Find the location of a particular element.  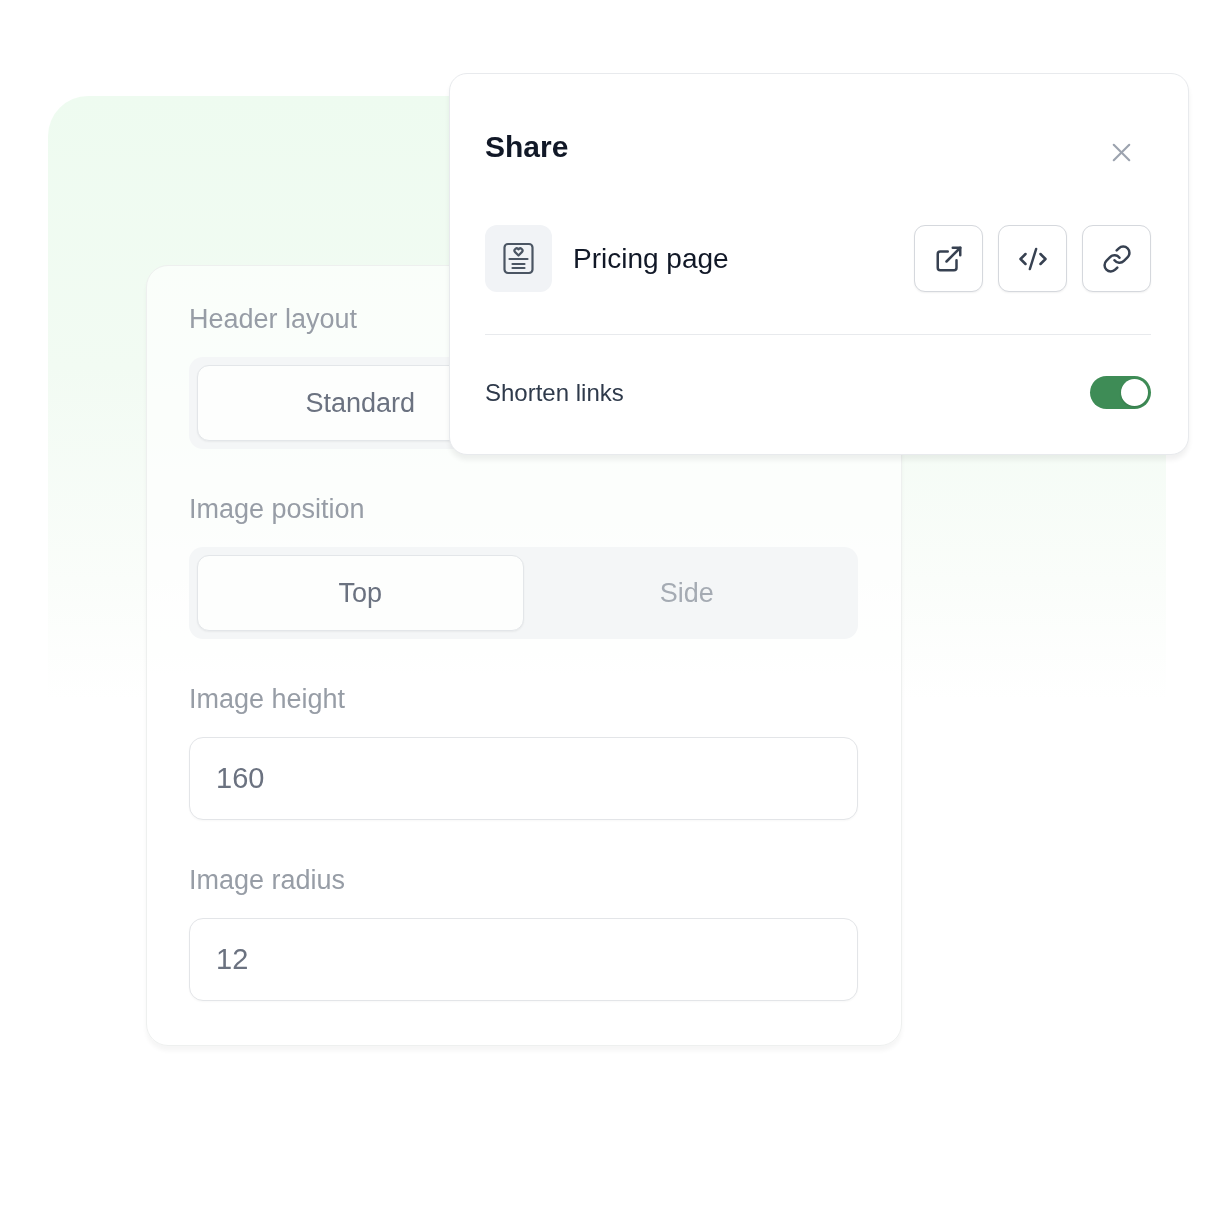

popup-title: Share is located at coordinates (527, 147).